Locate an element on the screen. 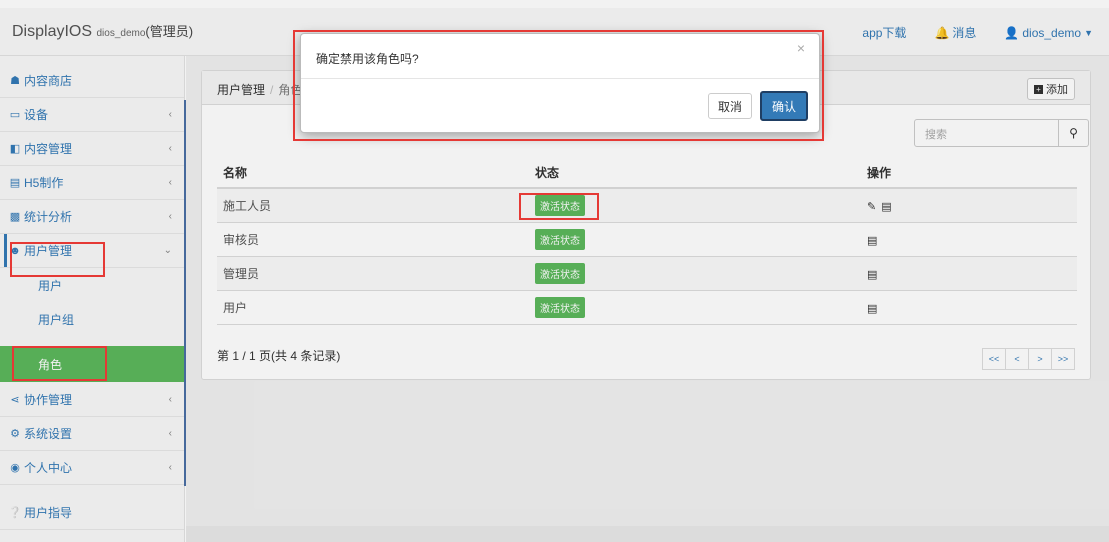 The image size is (1109, 542). add-role-button: + 添加 is located at coordinates (1051, 89).